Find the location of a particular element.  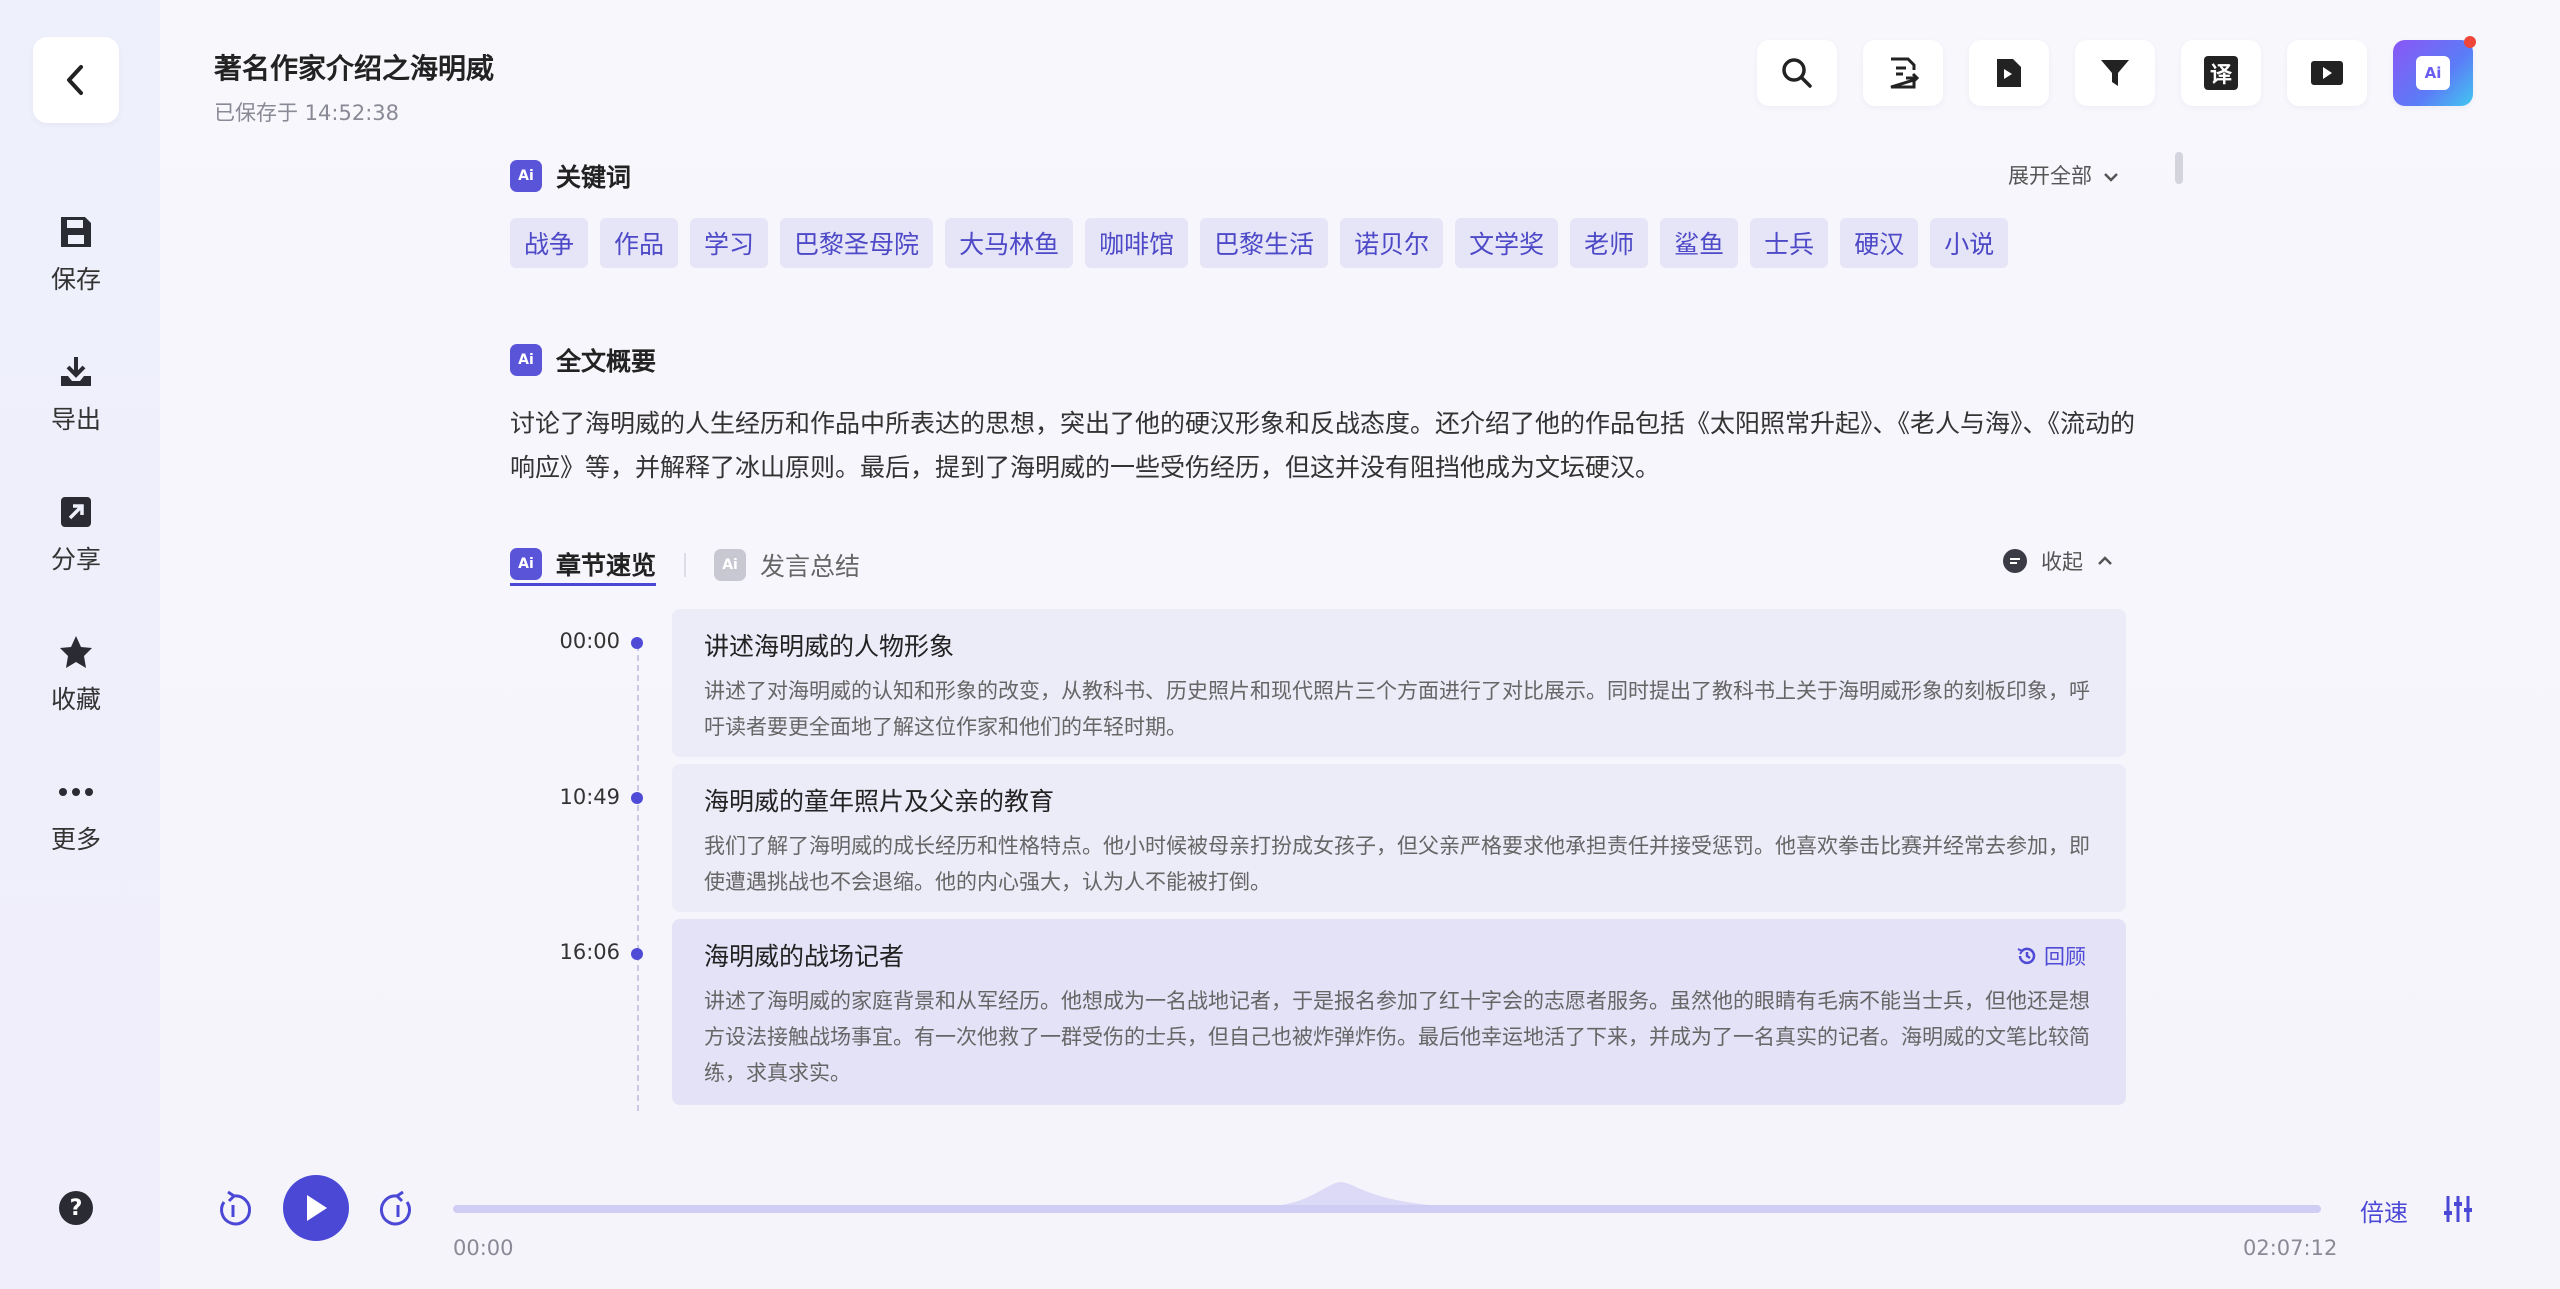

toolbar: 译 Ai is located at coordinates (2116, 71).